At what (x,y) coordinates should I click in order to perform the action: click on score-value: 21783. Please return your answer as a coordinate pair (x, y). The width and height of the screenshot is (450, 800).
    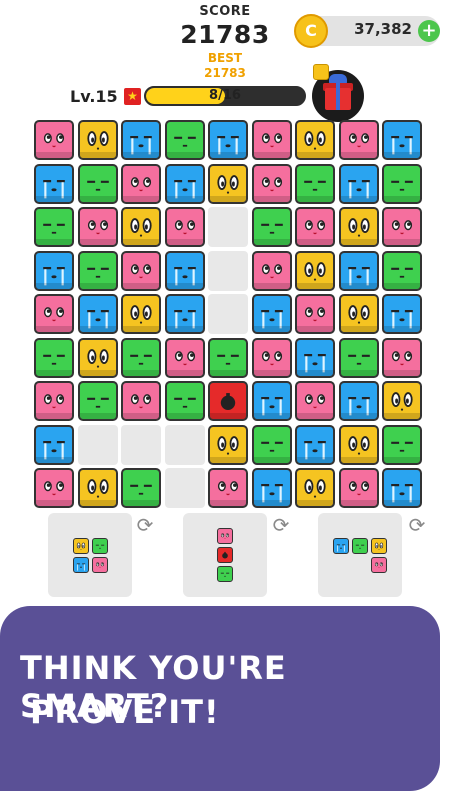
    Looking at the image, I should click on (225, 34).